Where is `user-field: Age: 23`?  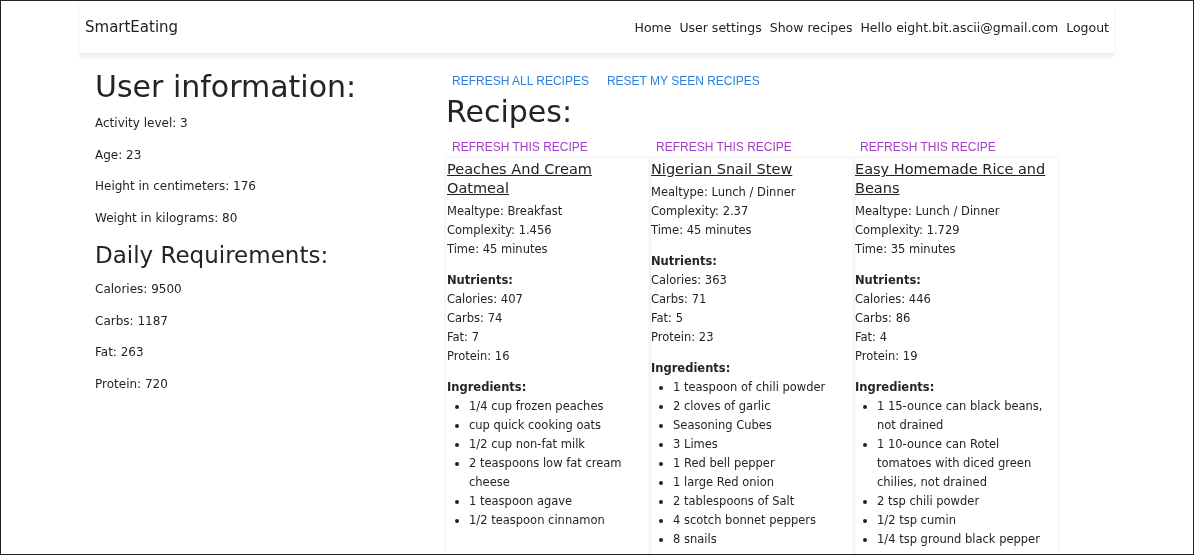
user-field: Age: 23 is located at coordinates (270, 155).